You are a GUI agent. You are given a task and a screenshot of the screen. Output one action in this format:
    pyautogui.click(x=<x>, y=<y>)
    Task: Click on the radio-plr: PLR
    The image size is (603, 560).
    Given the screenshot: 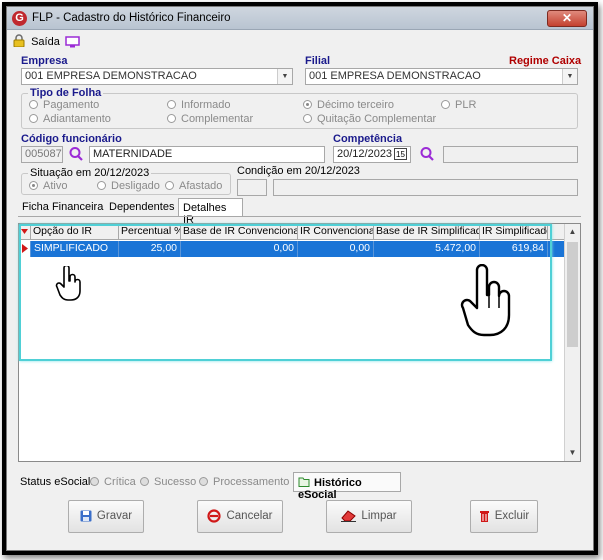 What is the action you would take?
    pyautogui.click(x=458, y=105)
    